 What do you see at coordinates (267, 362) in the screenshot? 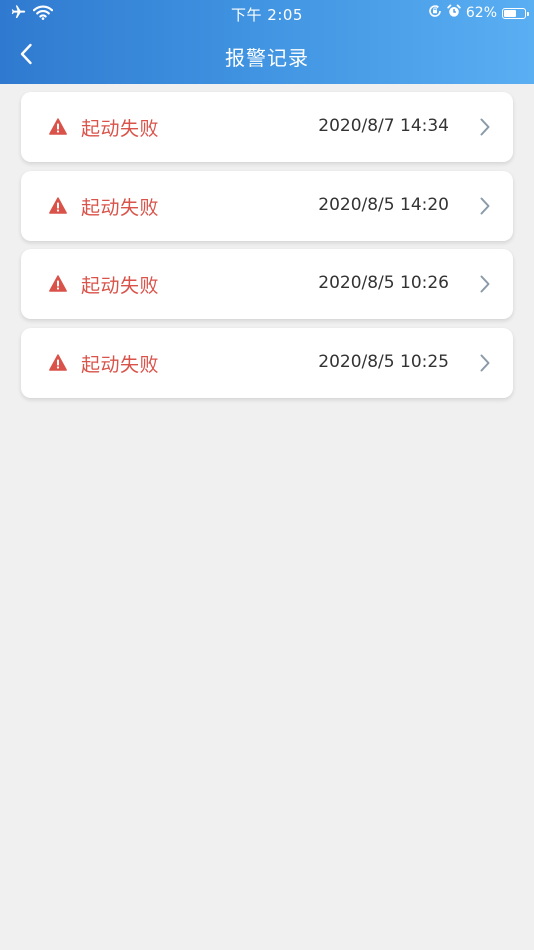
I see `alarm-record-item: 起动失败 2020/8/5 10:25` at bounding box center [267, 362].